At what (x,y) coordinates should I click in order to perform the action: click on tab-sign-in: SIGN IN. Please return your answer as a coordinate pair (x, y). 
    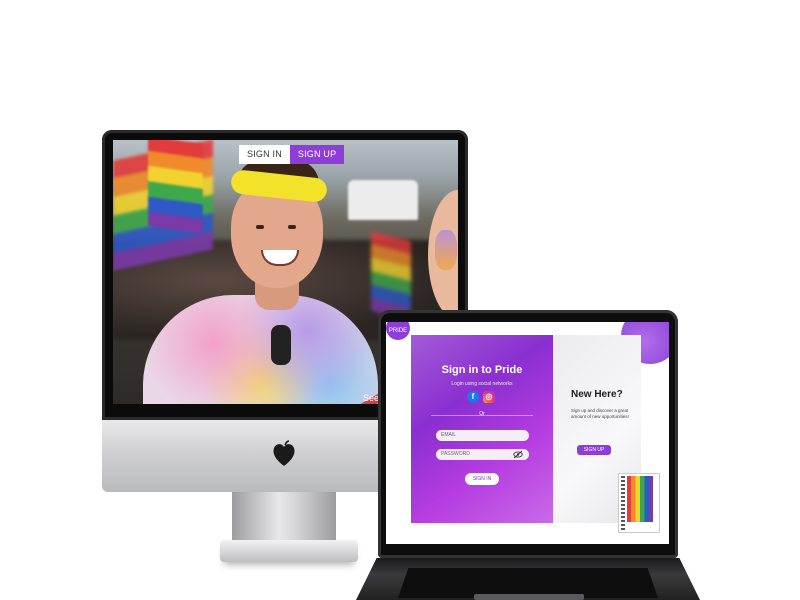
    Looking at the image, I should click on (264, 154).